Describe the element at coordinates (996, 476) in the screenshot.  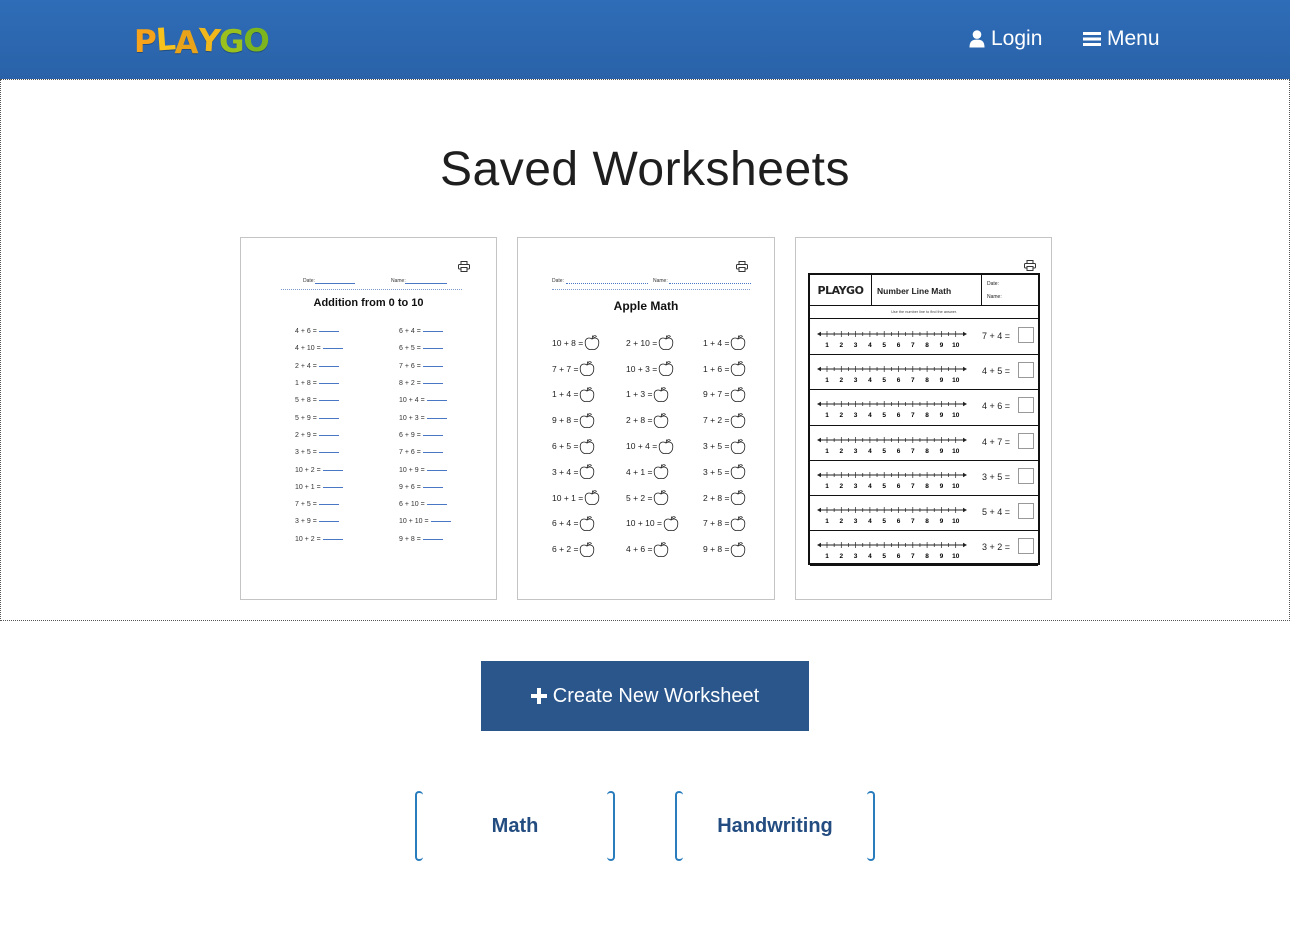
I see `equation-text: 3 + 5 =` at that location.